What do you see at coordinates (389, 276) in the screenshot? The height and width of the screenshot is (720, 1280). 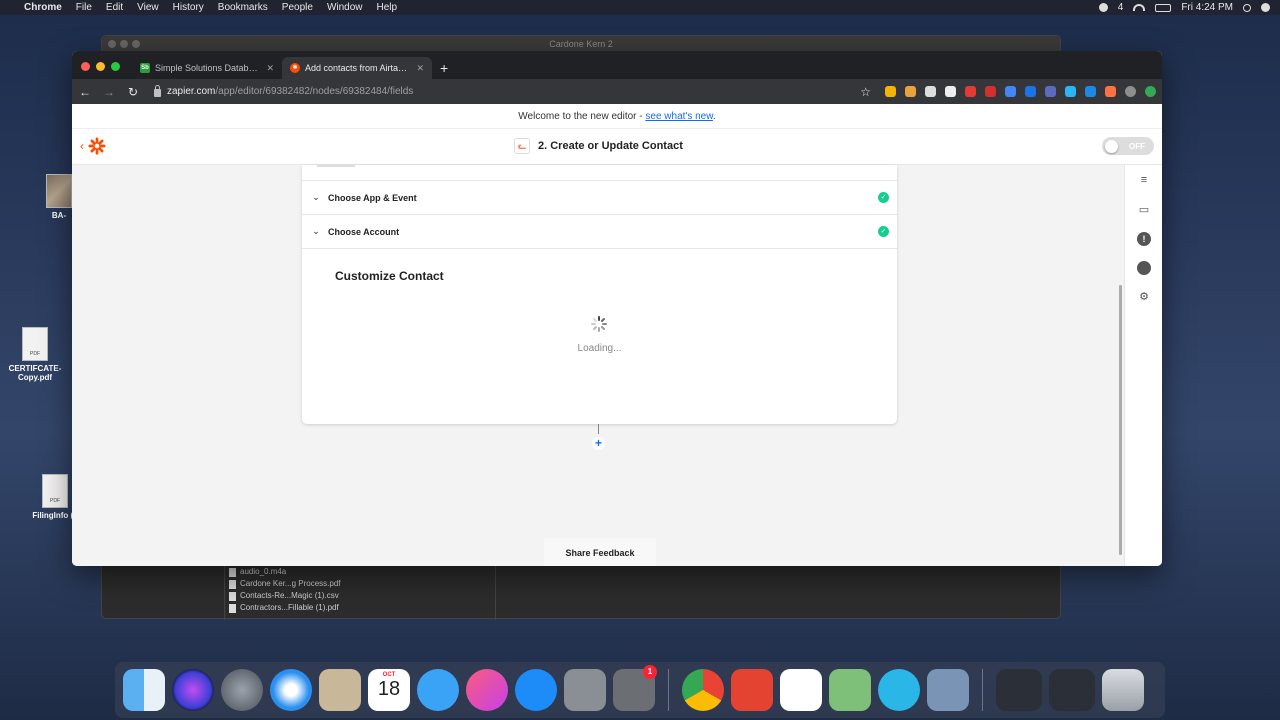 I see `customize-section-title: Customize Contact` at bounding box center [389, 276].